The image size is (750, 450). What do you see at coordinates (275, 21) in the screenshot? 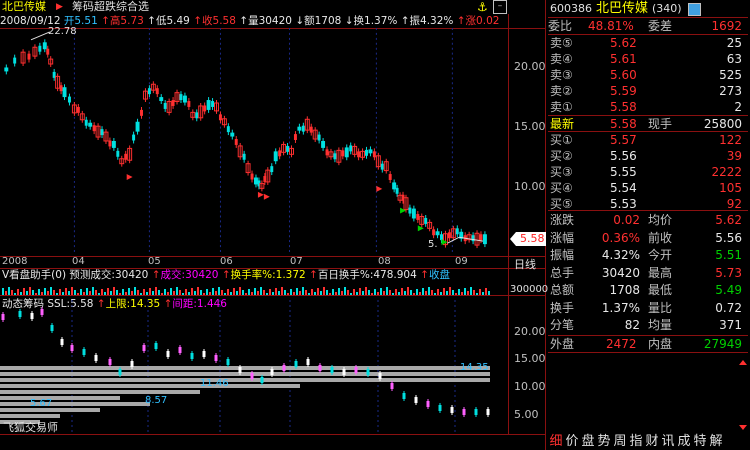
I see `vol-value: 30420` at bounding box center [275, 21].